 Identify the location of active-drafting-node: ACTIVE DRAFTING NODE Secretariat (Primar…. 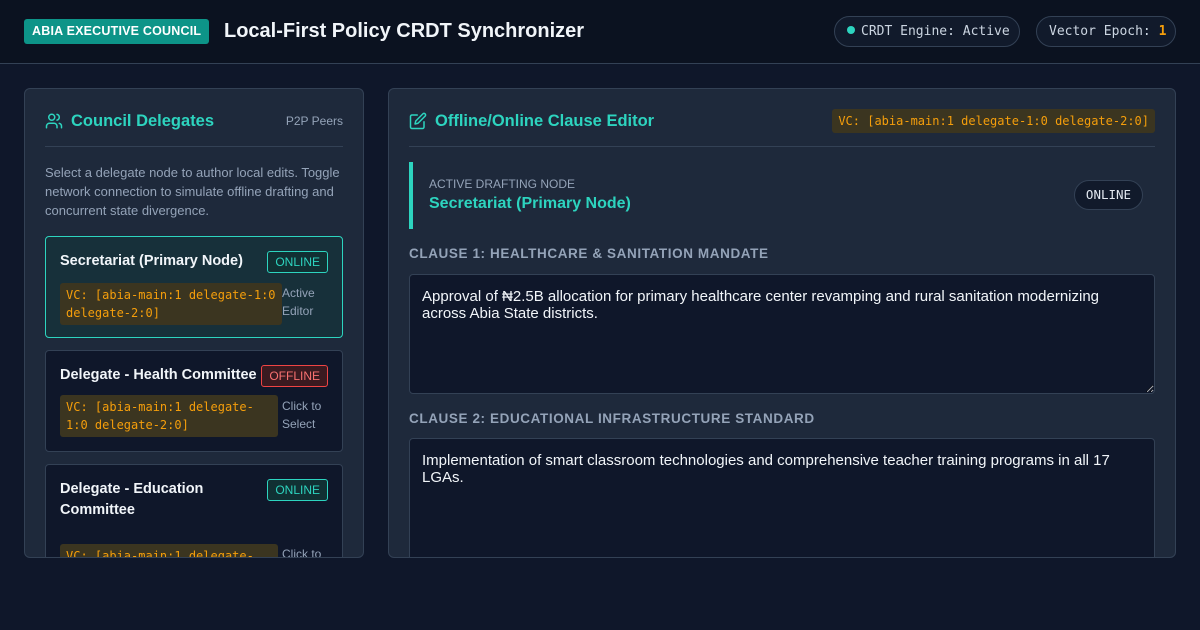
(782, 195).